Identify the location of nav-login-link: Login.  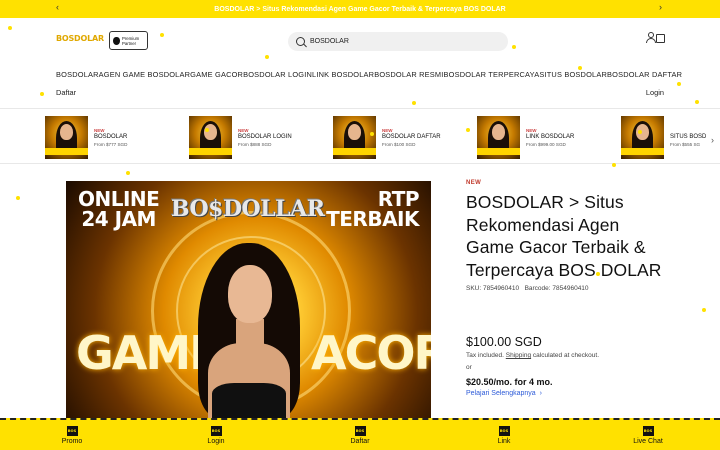
(655, 92).